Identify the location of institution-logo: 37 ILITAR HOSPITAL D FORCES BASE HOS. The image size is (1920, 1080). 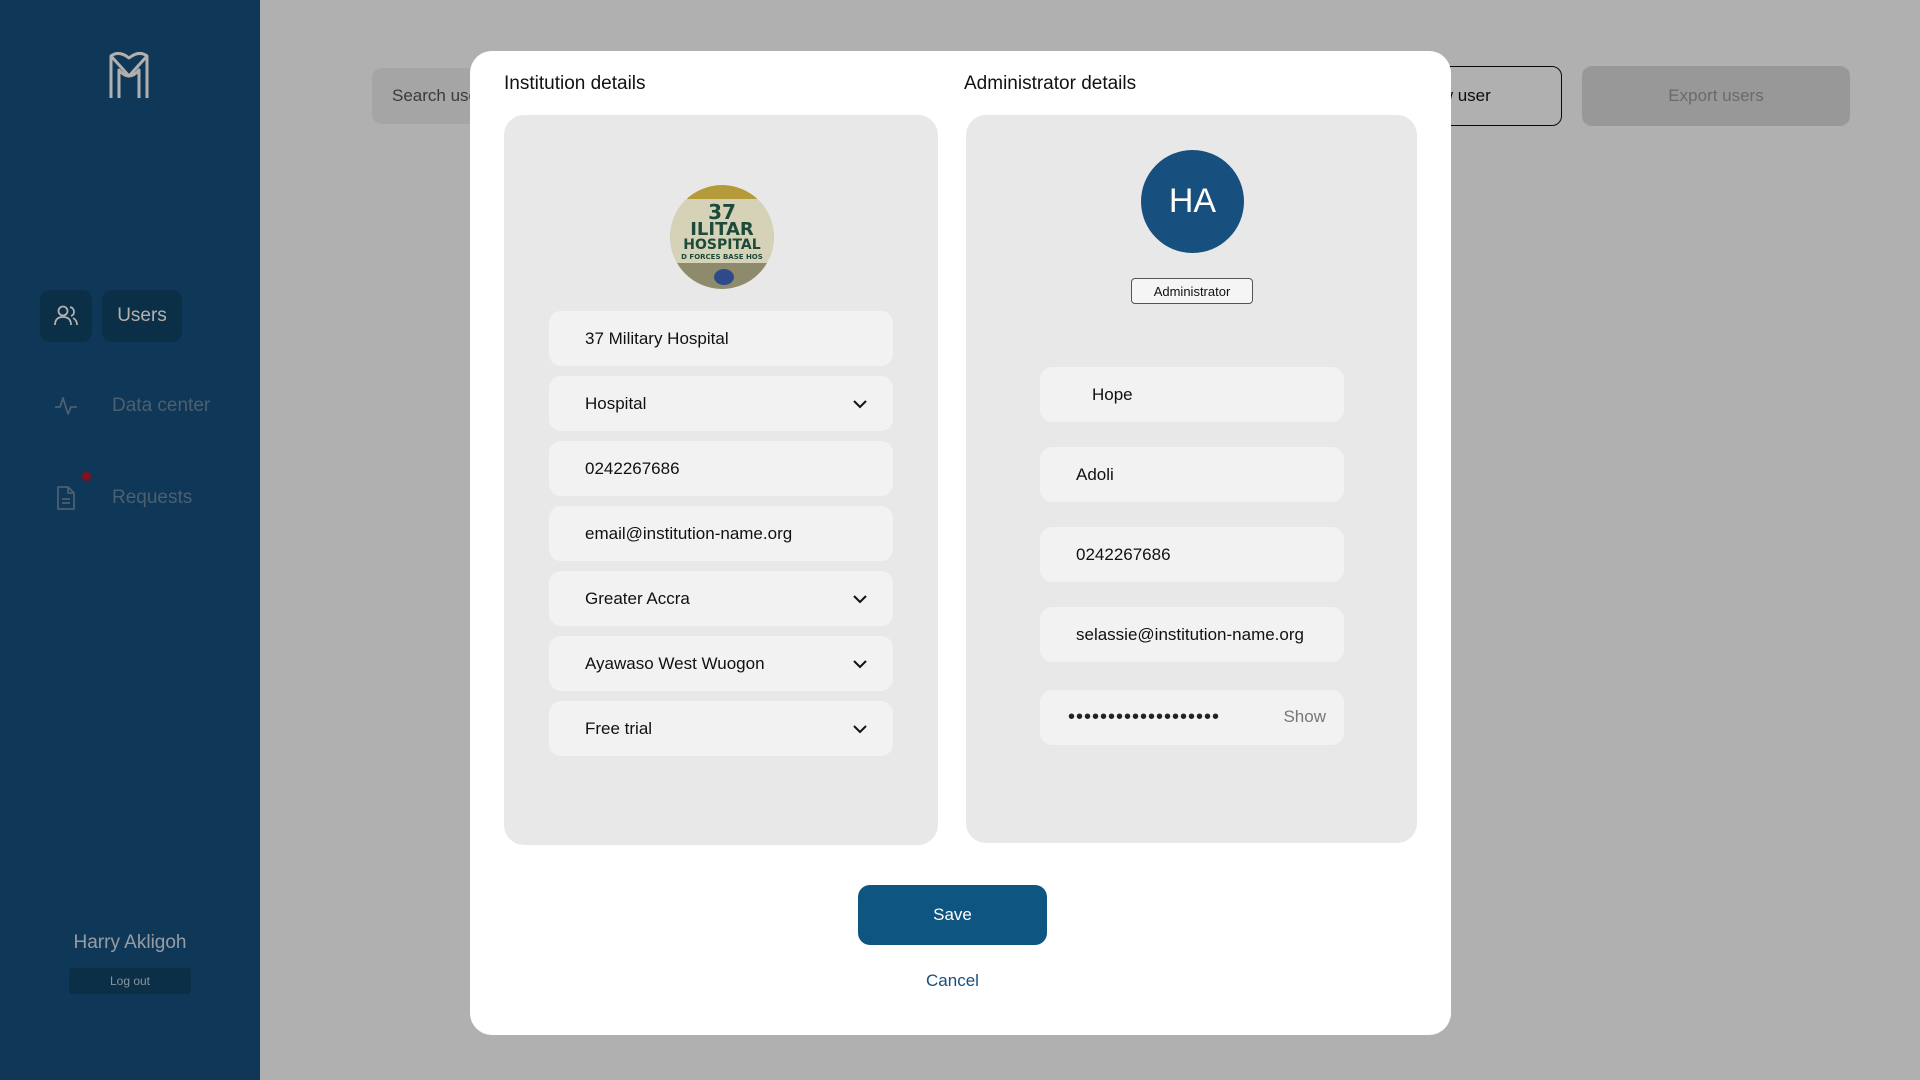
(722, 237).